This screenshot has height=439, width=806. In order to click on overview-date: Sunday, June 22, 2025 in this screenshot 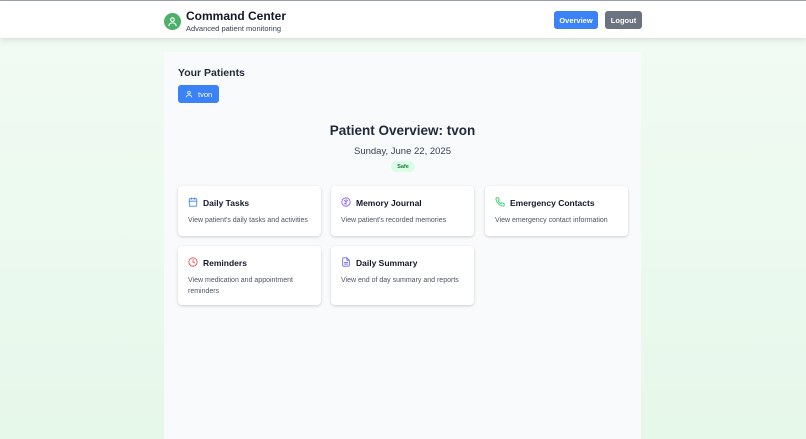, I will do `click(402, 151)`.